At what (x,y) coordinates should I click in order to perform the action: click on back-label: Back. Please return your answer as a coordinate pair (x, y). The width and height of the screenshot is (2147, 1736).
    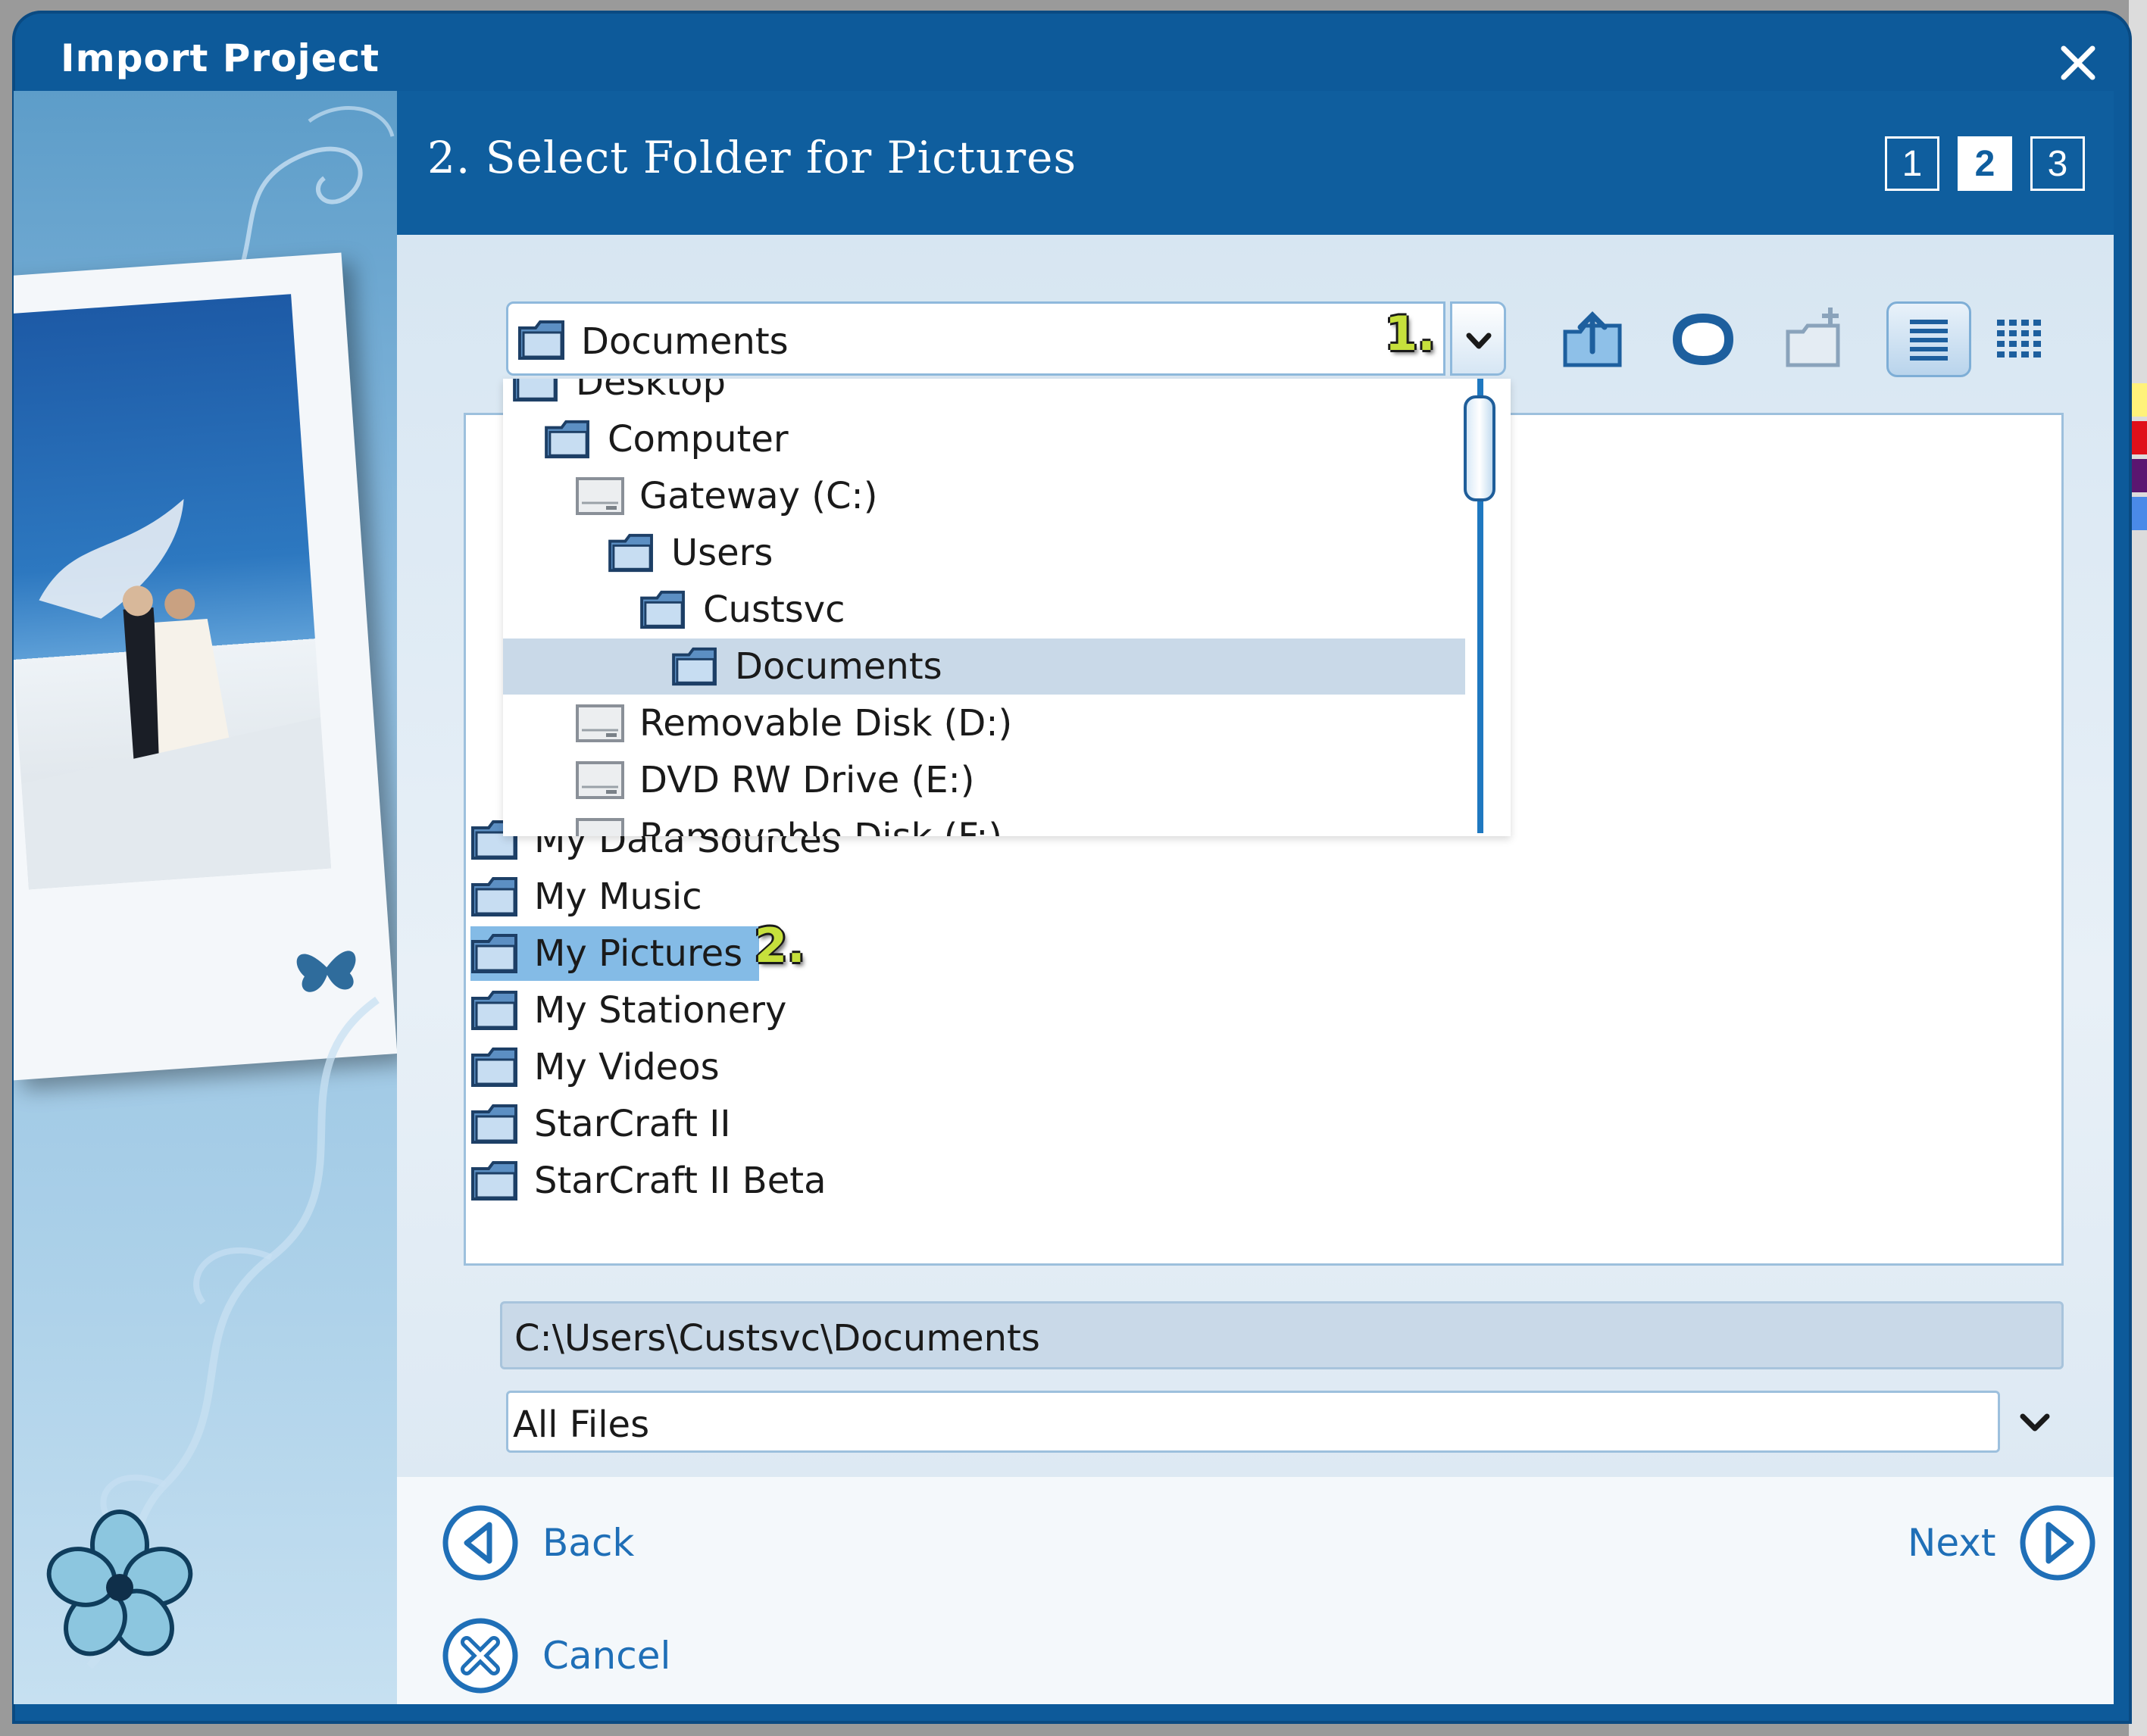
    Looking at the image, I should click on (588, 1543).